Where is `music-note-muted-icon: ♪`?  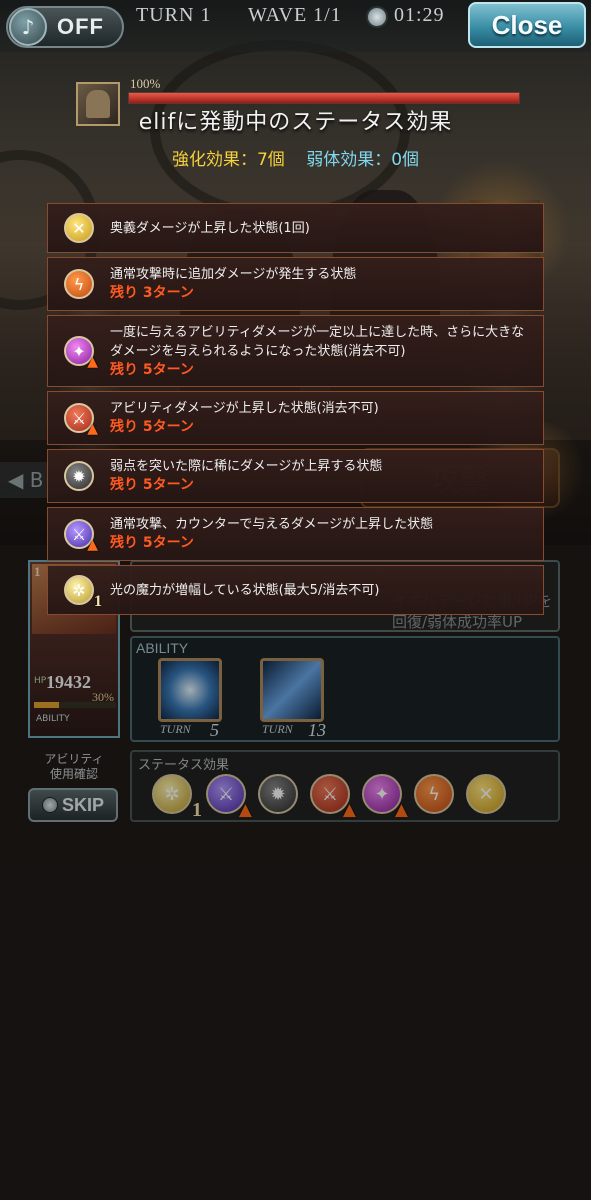 music-note-muted-icon: ♪ is located at coordinates (28, 27).